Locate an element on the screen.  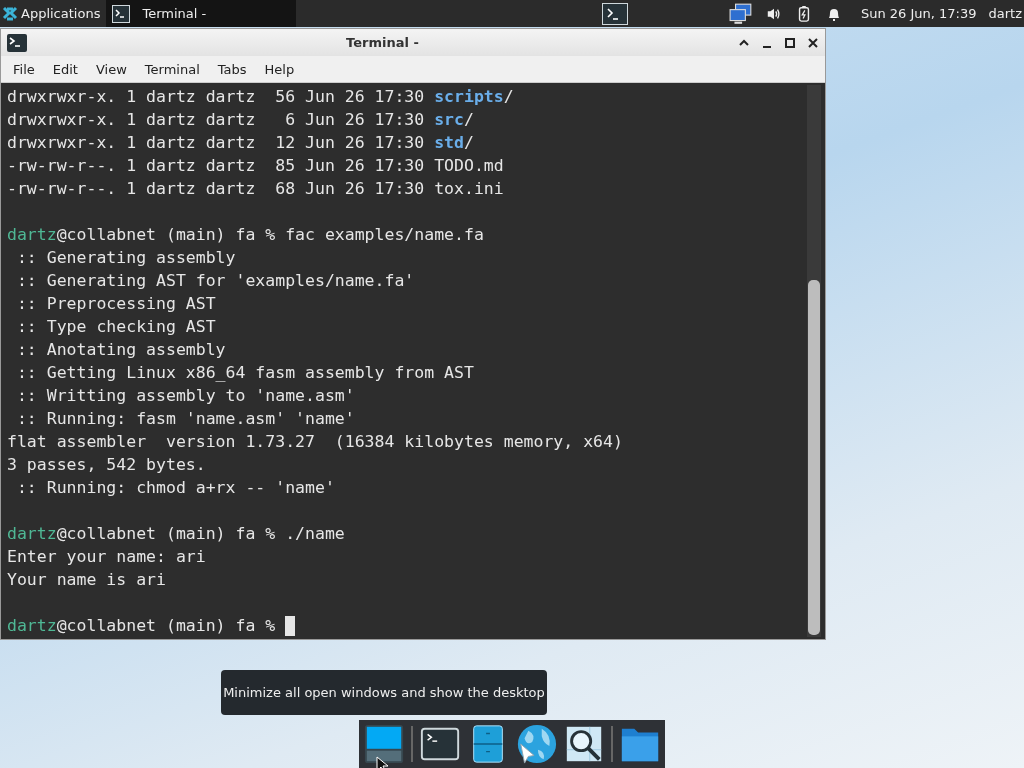
terminal-text: :: Preprocessing AST is located at coordinates (115, 304).